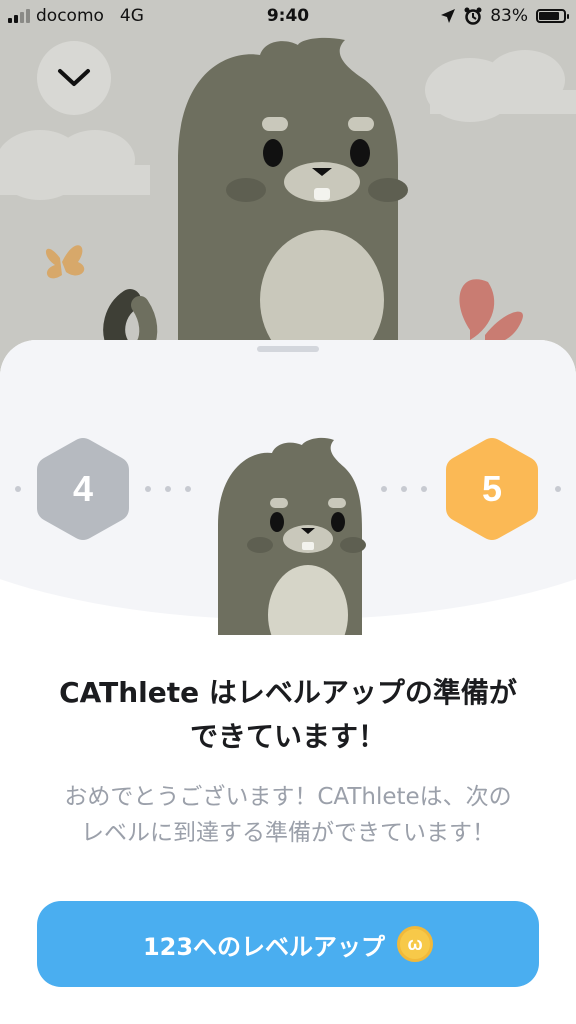 The image size is (576, 1024). What do you see at coordinates (448, 16) in the screenshot?
I see `location-arrow-icon` at bounding box center [448, 16].